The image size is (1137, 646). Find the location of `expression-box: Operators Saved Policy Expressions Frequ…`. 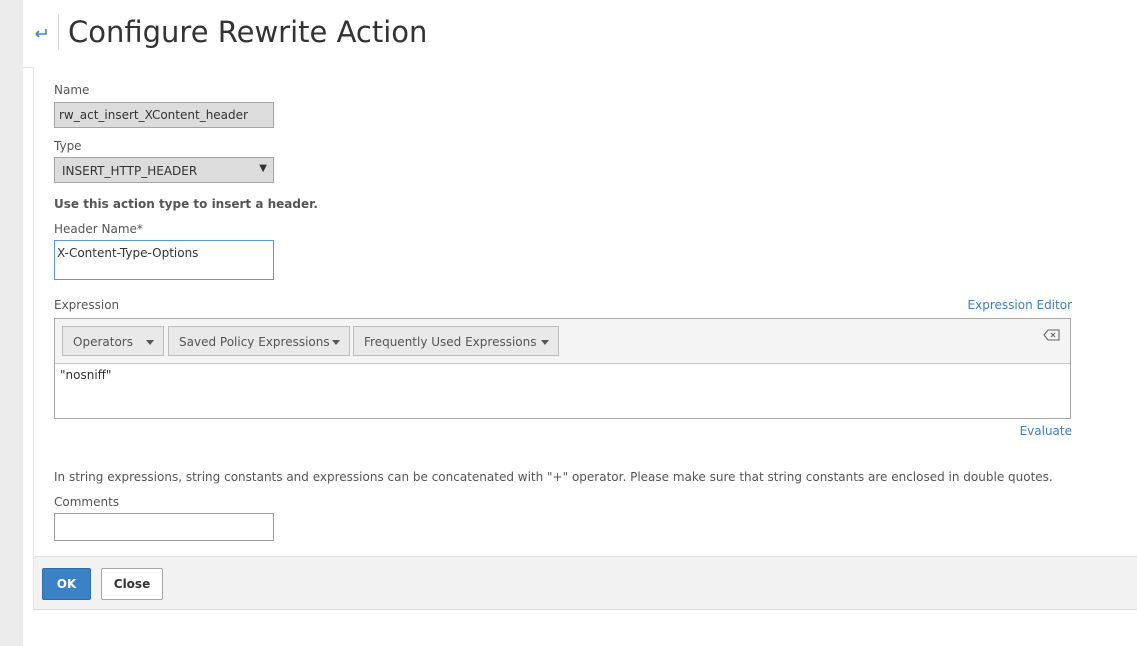

expression-box: Operators Saved Policy Expressions Frequ… is located at coordinates (562, 368).